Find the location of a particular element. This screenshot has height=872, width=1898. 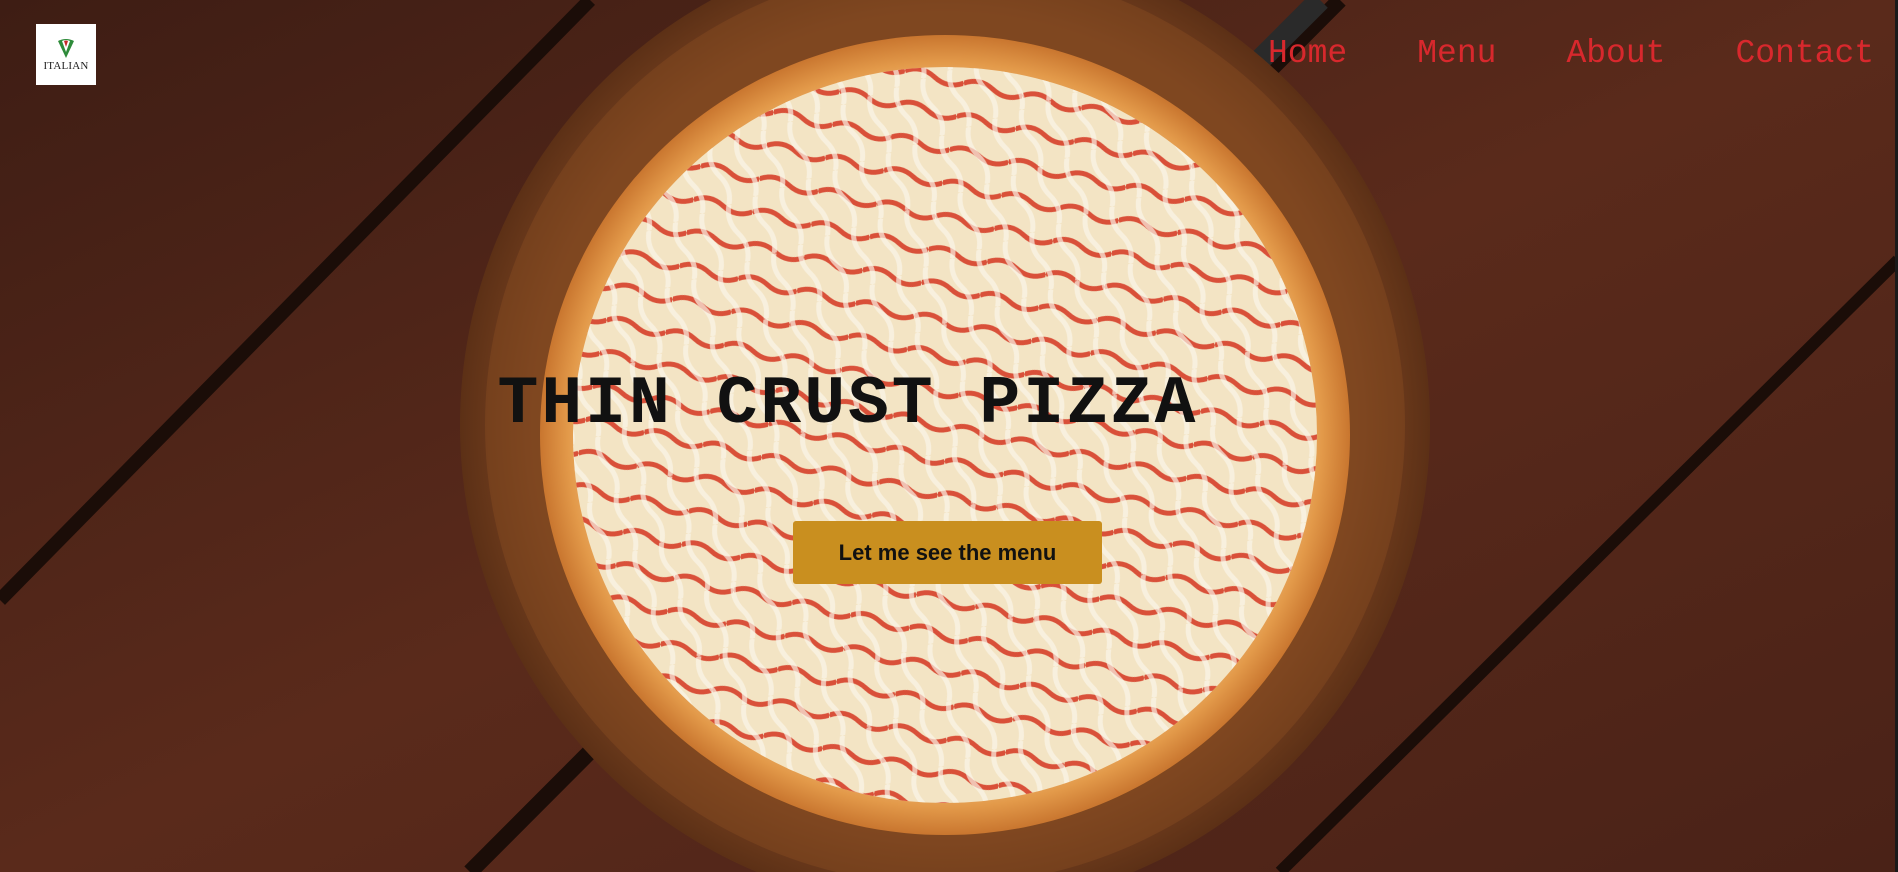

pizza-slice-icon is located at coordinates (66, 48).